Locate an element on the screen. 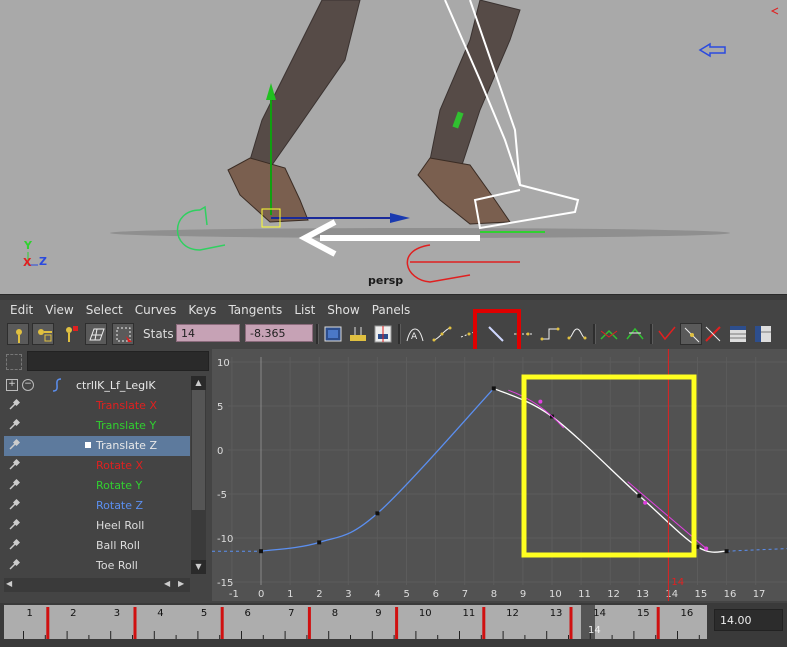  time-slider-ticks: 1 2 3 4 5 6 7 8 9 10 11 12 13 14 15 16 is located at coordinates (361, 623).